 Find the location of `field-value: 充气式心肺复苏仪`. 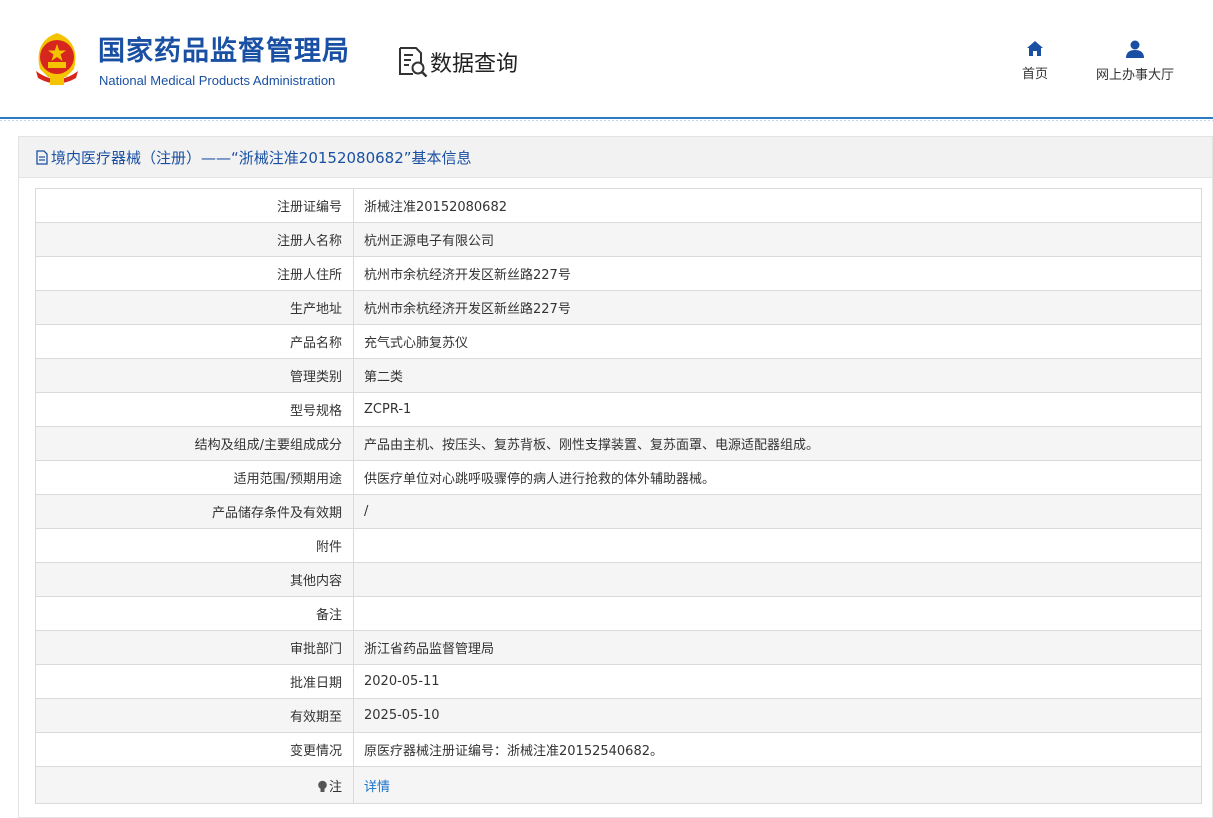

field-value: 充气式心肺复苏仪 is located at coordinates (777, 341).